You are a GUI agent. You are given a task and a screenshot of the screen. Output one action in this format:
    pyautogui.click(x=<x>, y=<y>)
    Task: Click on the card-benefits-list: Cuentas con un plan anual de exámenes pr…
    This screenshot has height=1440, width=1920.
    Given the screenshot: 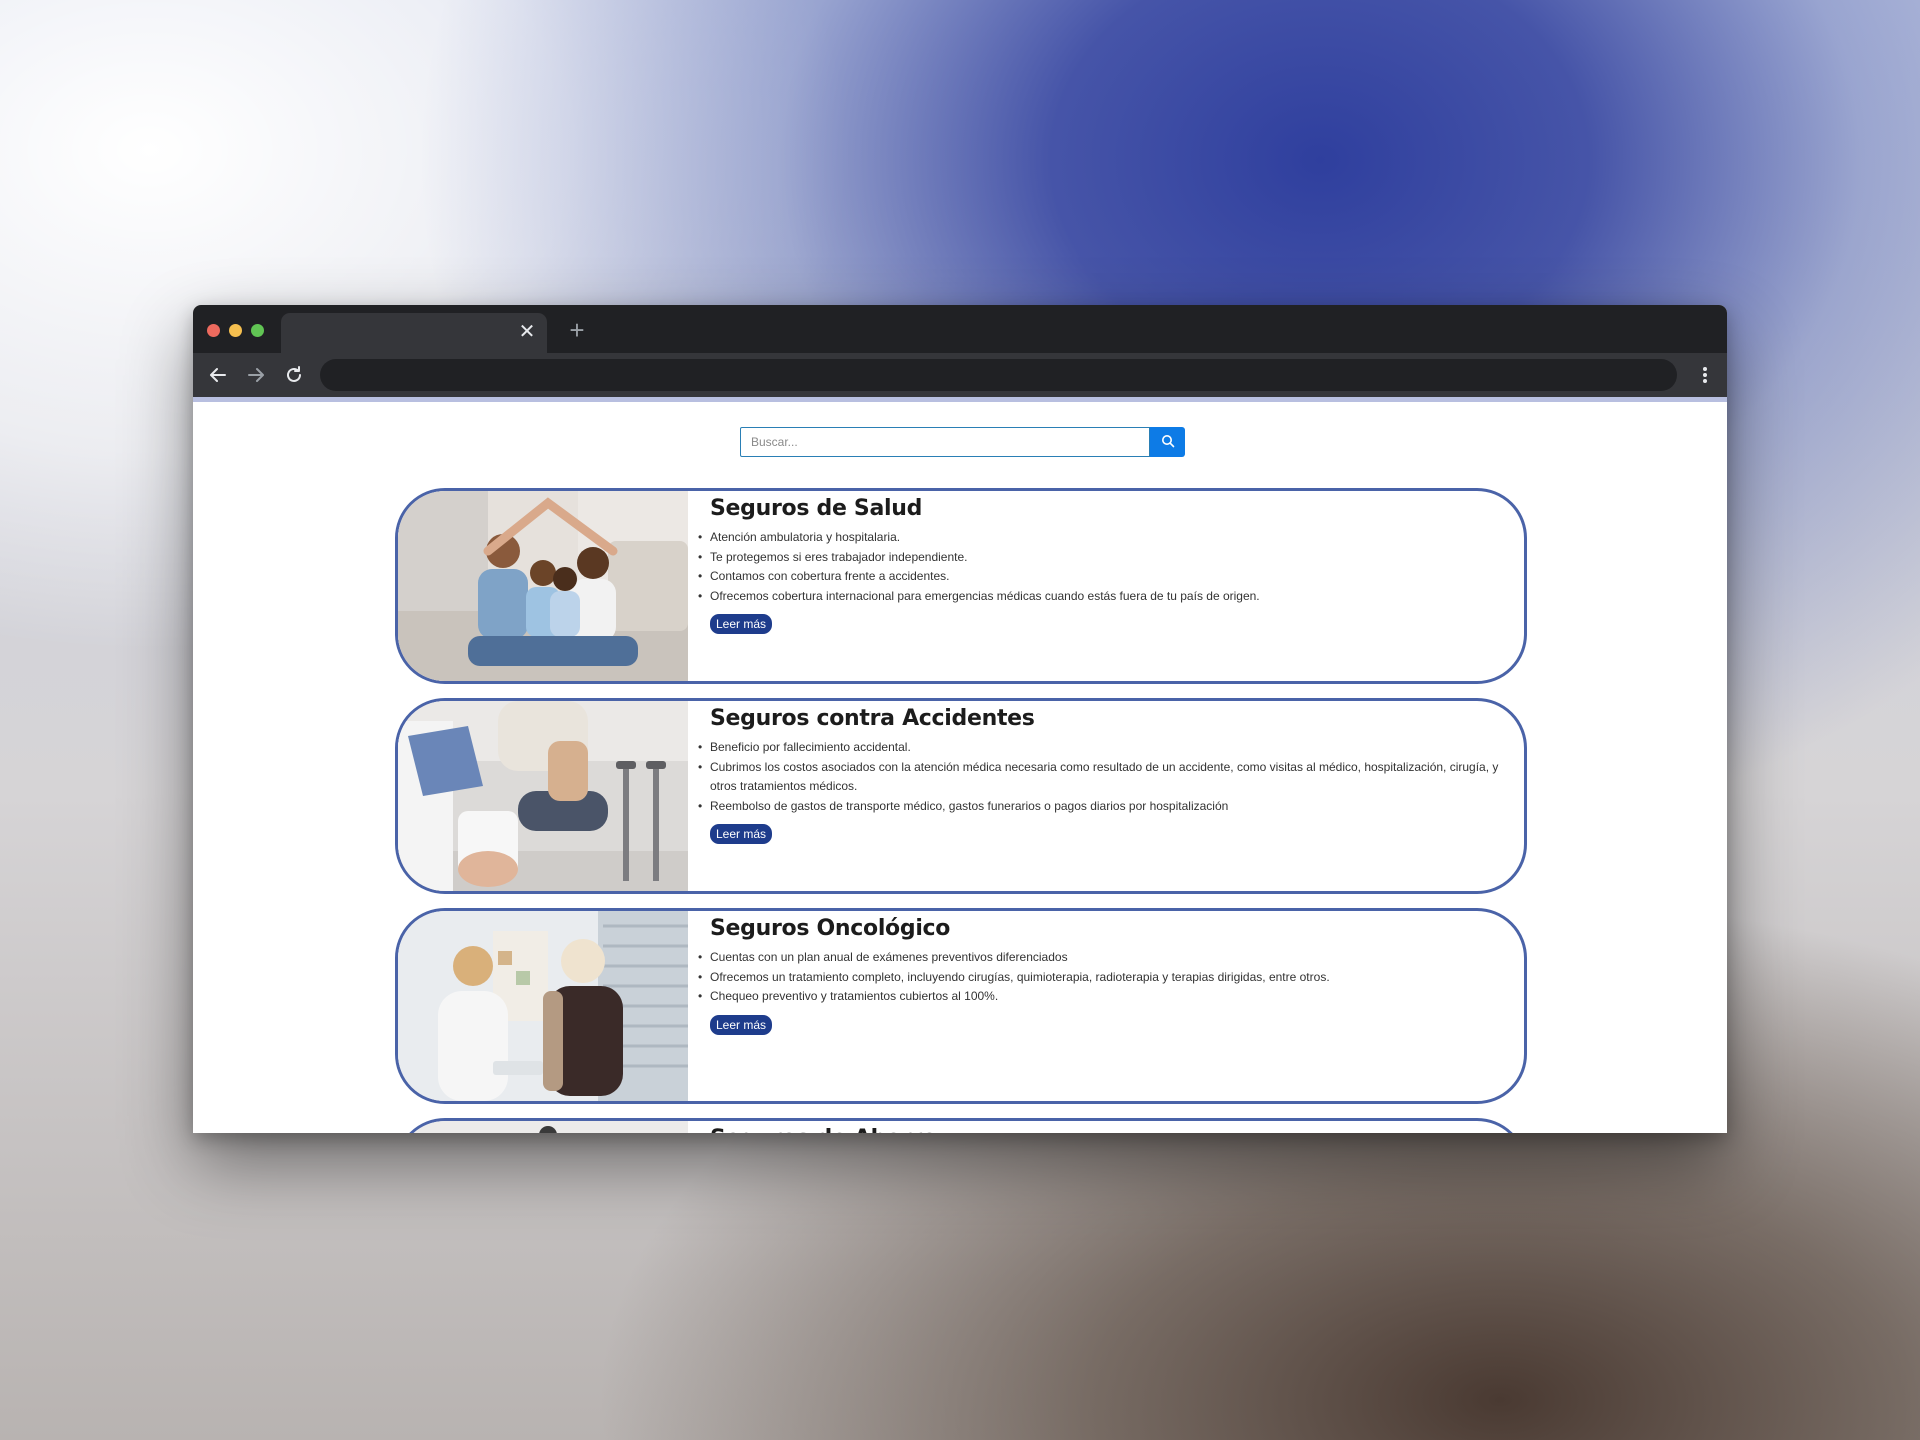 What is the action you would take?
    pyautogui.click(x=1104, y=977)
    